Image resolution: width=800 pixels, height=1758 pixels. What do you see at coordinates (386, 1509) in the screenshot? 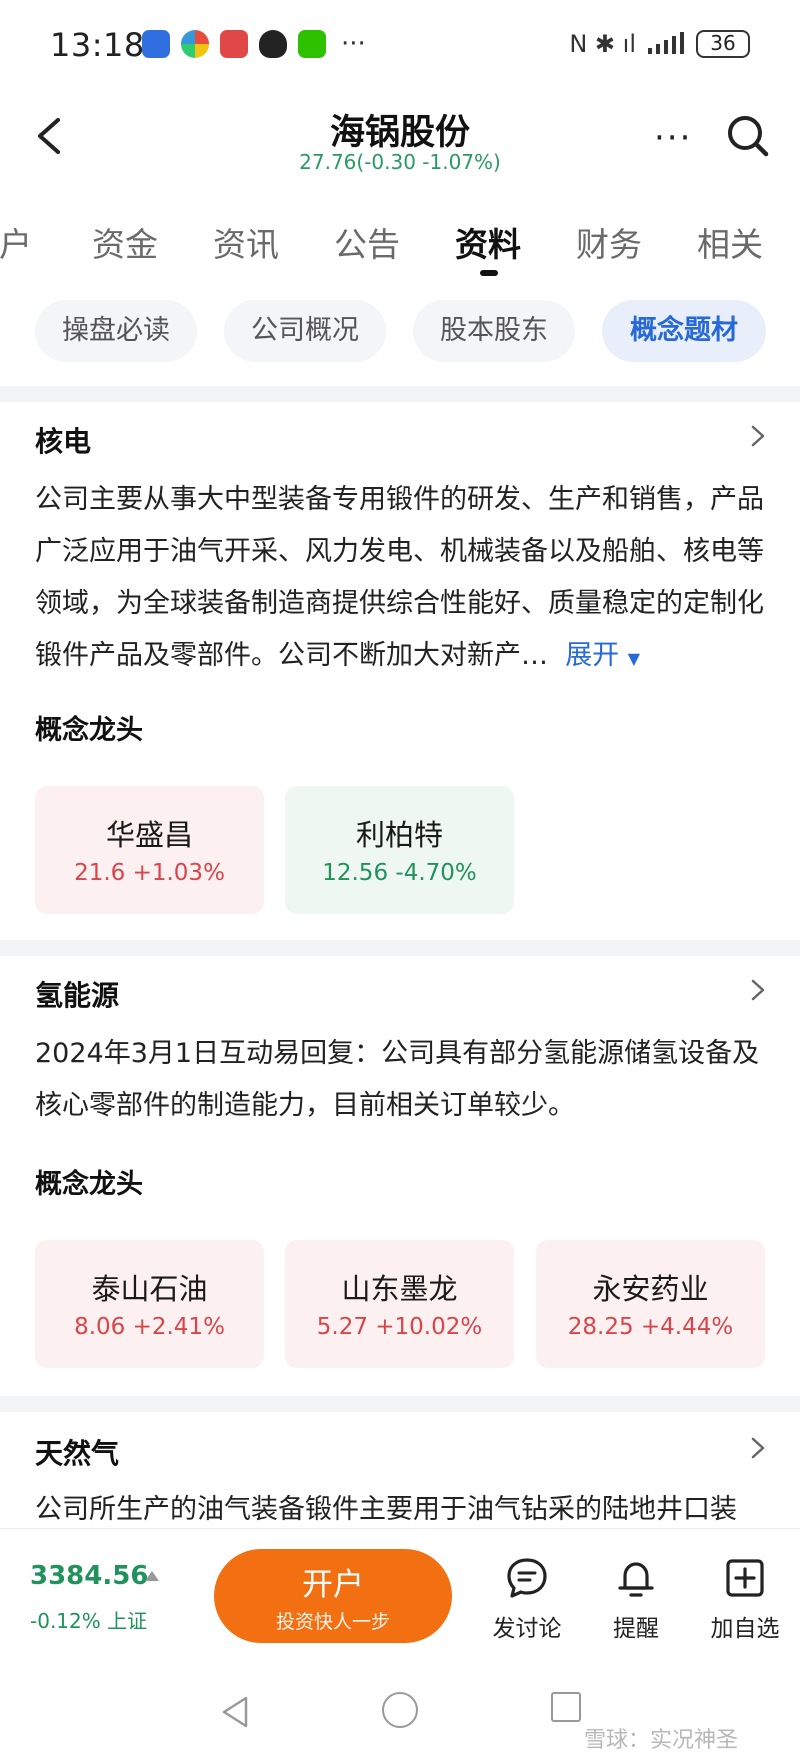
I see `concept-description: 公司所生产的油气装备锻件主要用于油气钻采的陆地井口装` at bounding box center [386, 1509].